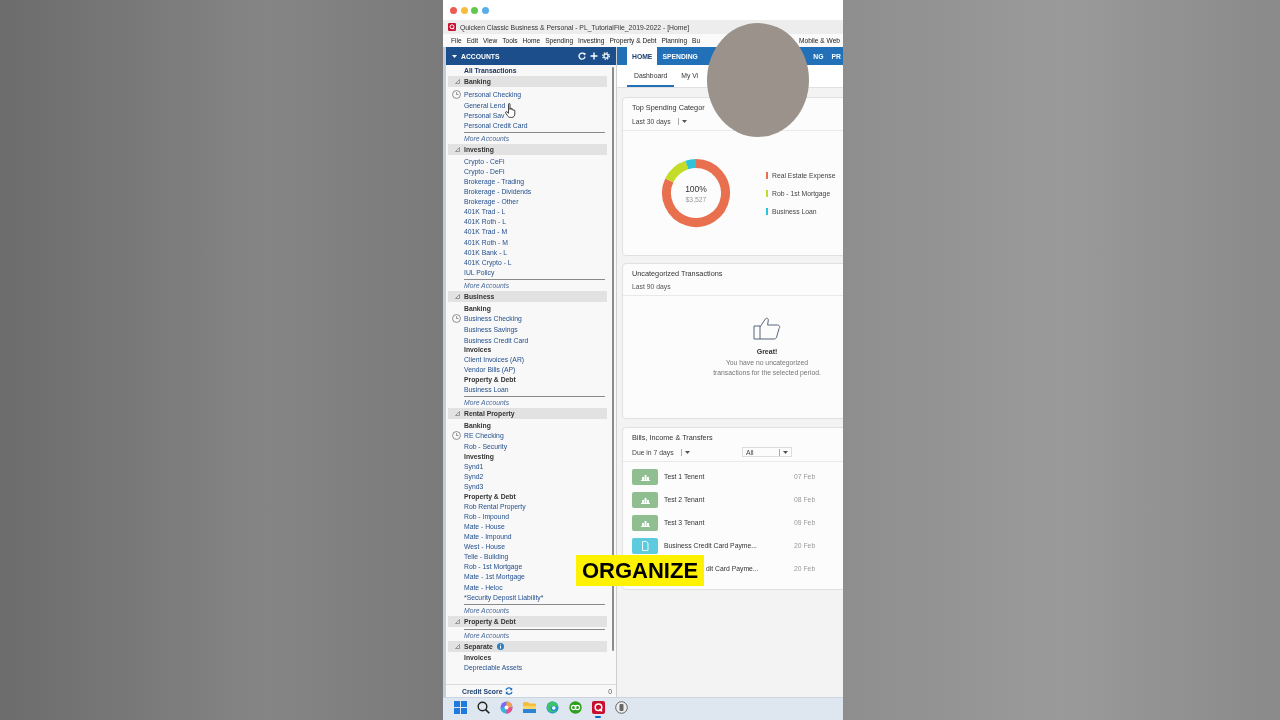 This screenshot has height=720, width=1280. What do you see at coordinates (613, 359) in the screenshot?
I see `scrollbar-thumb` at bounding box center [613, 359].